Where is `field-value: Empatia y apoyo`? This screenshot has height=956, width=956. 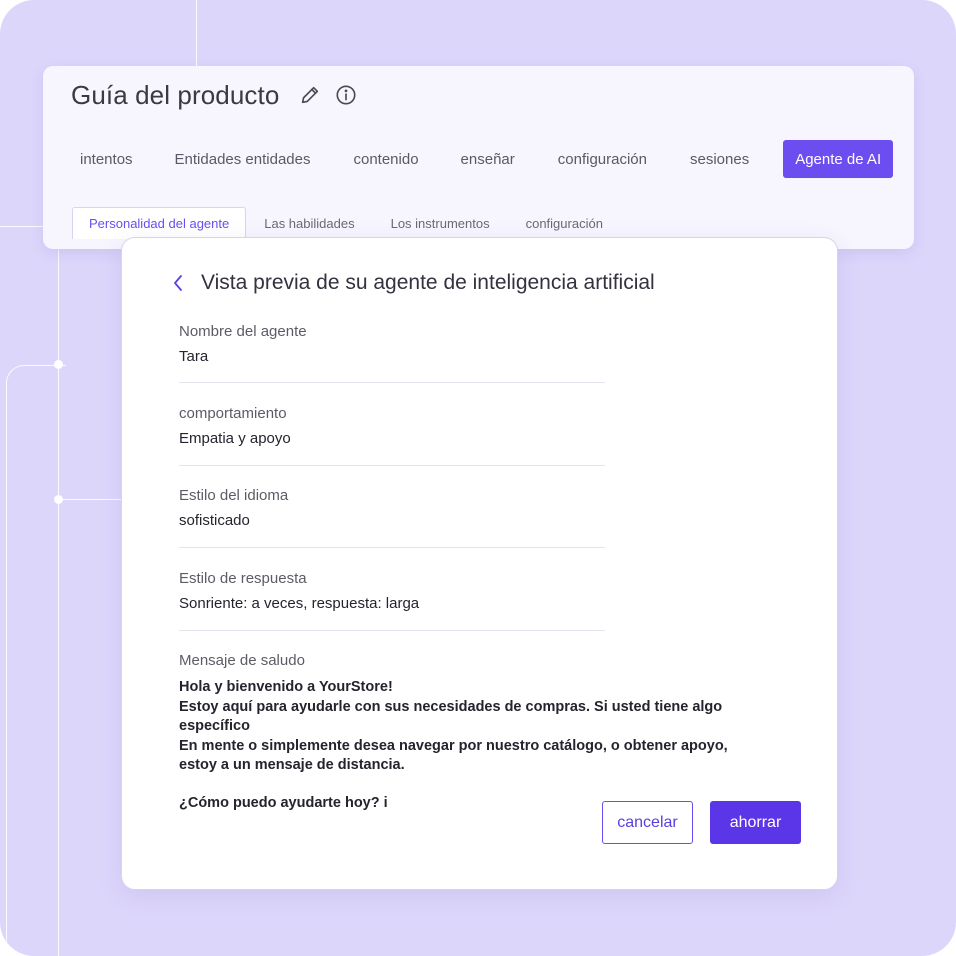 field-value: Empatia y apoyo is located at coordinates (235, 438).